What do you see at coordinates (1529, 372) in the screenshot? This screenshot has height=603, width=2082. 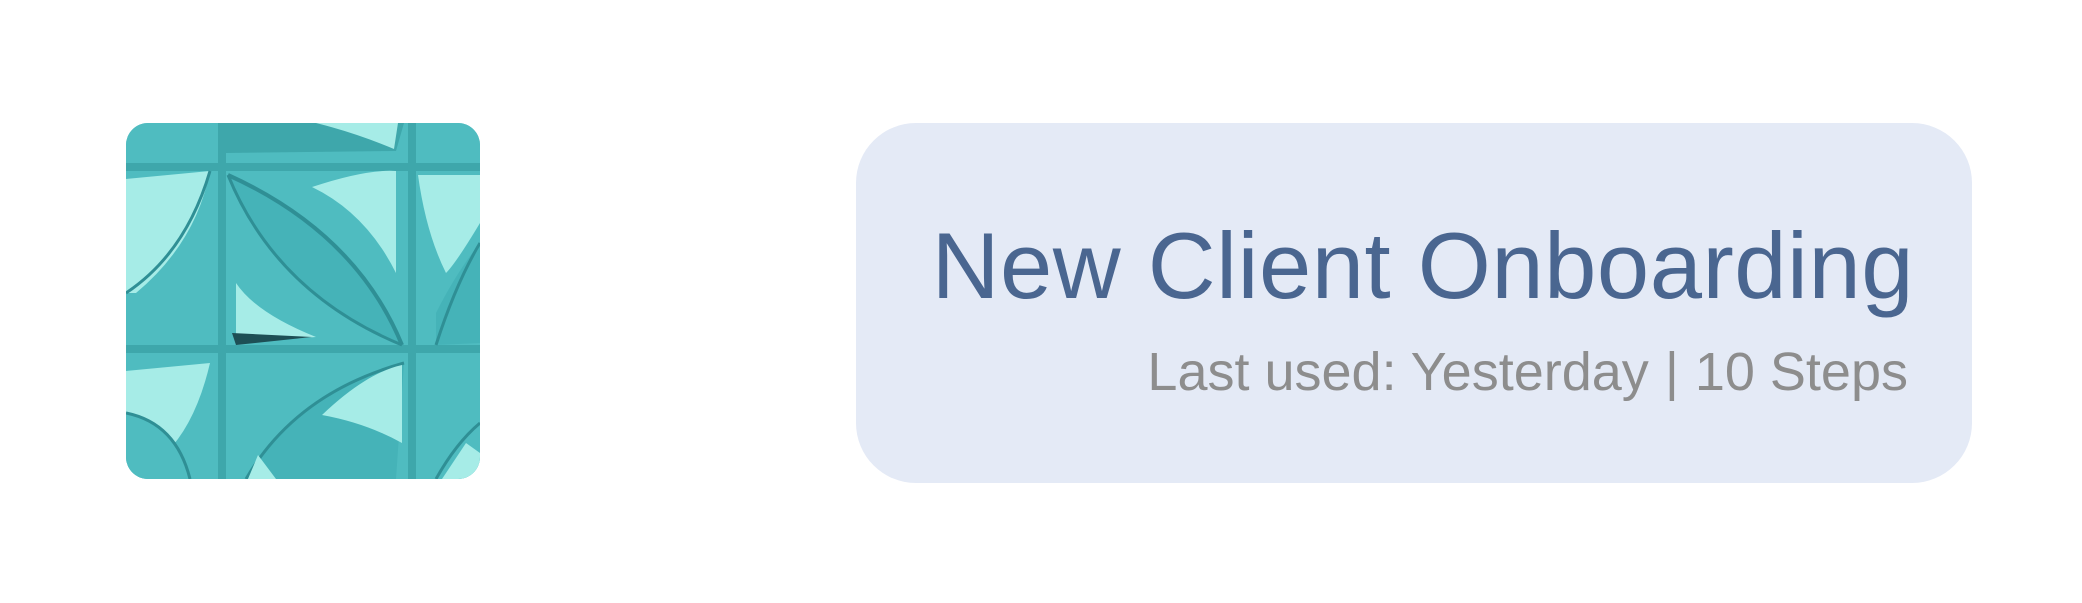 I see `last-used-value: Yesterday` at bounding box center [1529, 372].